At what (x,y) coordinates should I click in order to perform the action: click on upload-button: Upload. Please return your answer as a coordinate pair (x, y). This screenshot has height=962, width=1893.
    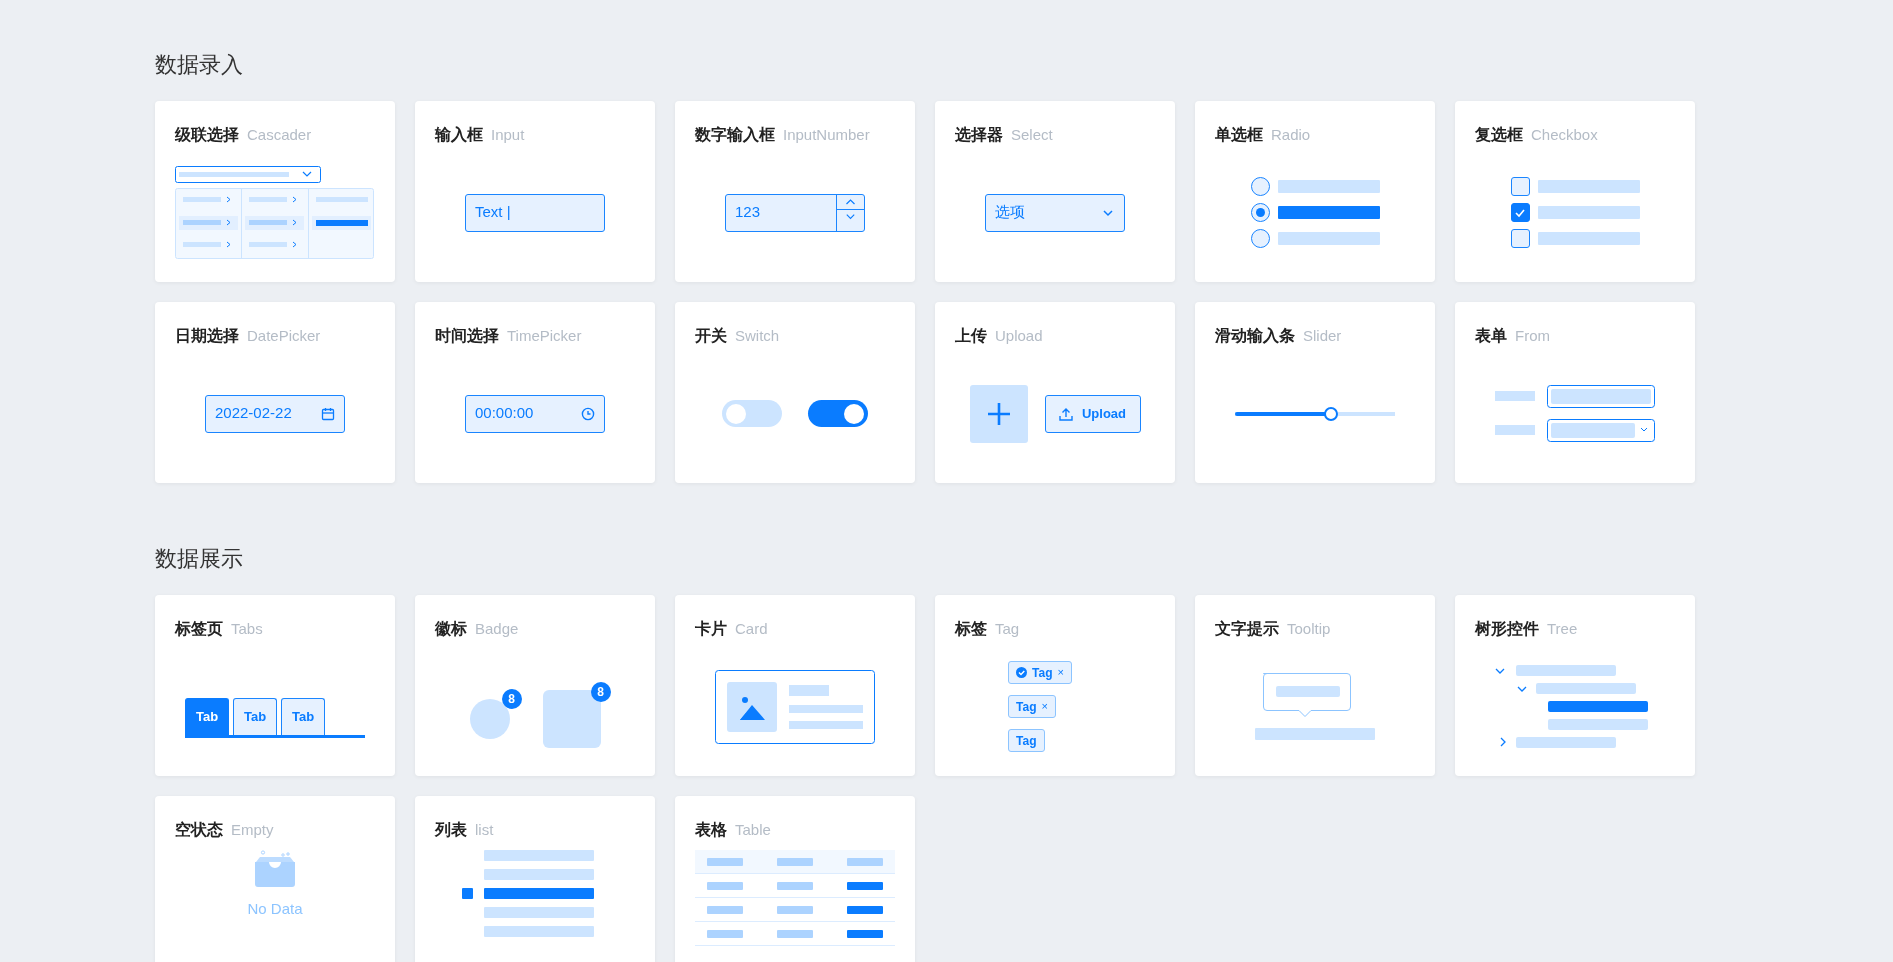
    Looking at the image, I should click on (1092, 413).